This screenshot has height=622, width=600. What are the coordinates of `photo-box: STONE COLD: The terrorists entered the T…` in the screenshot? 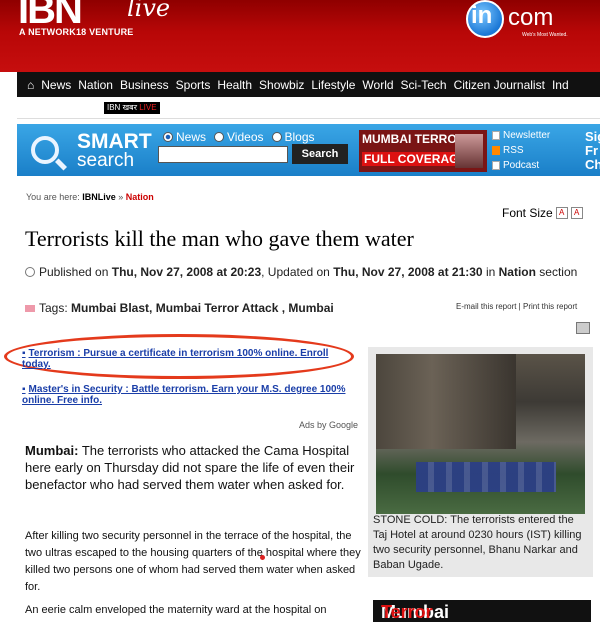 It's located at (480, 462).